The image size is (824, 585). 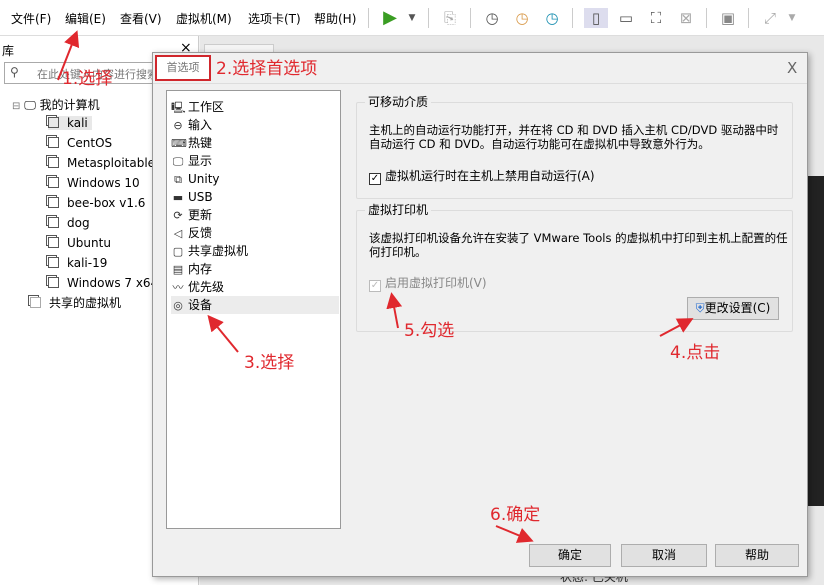 I want to click on tree-vm: dog, so click(x=69, y=223).